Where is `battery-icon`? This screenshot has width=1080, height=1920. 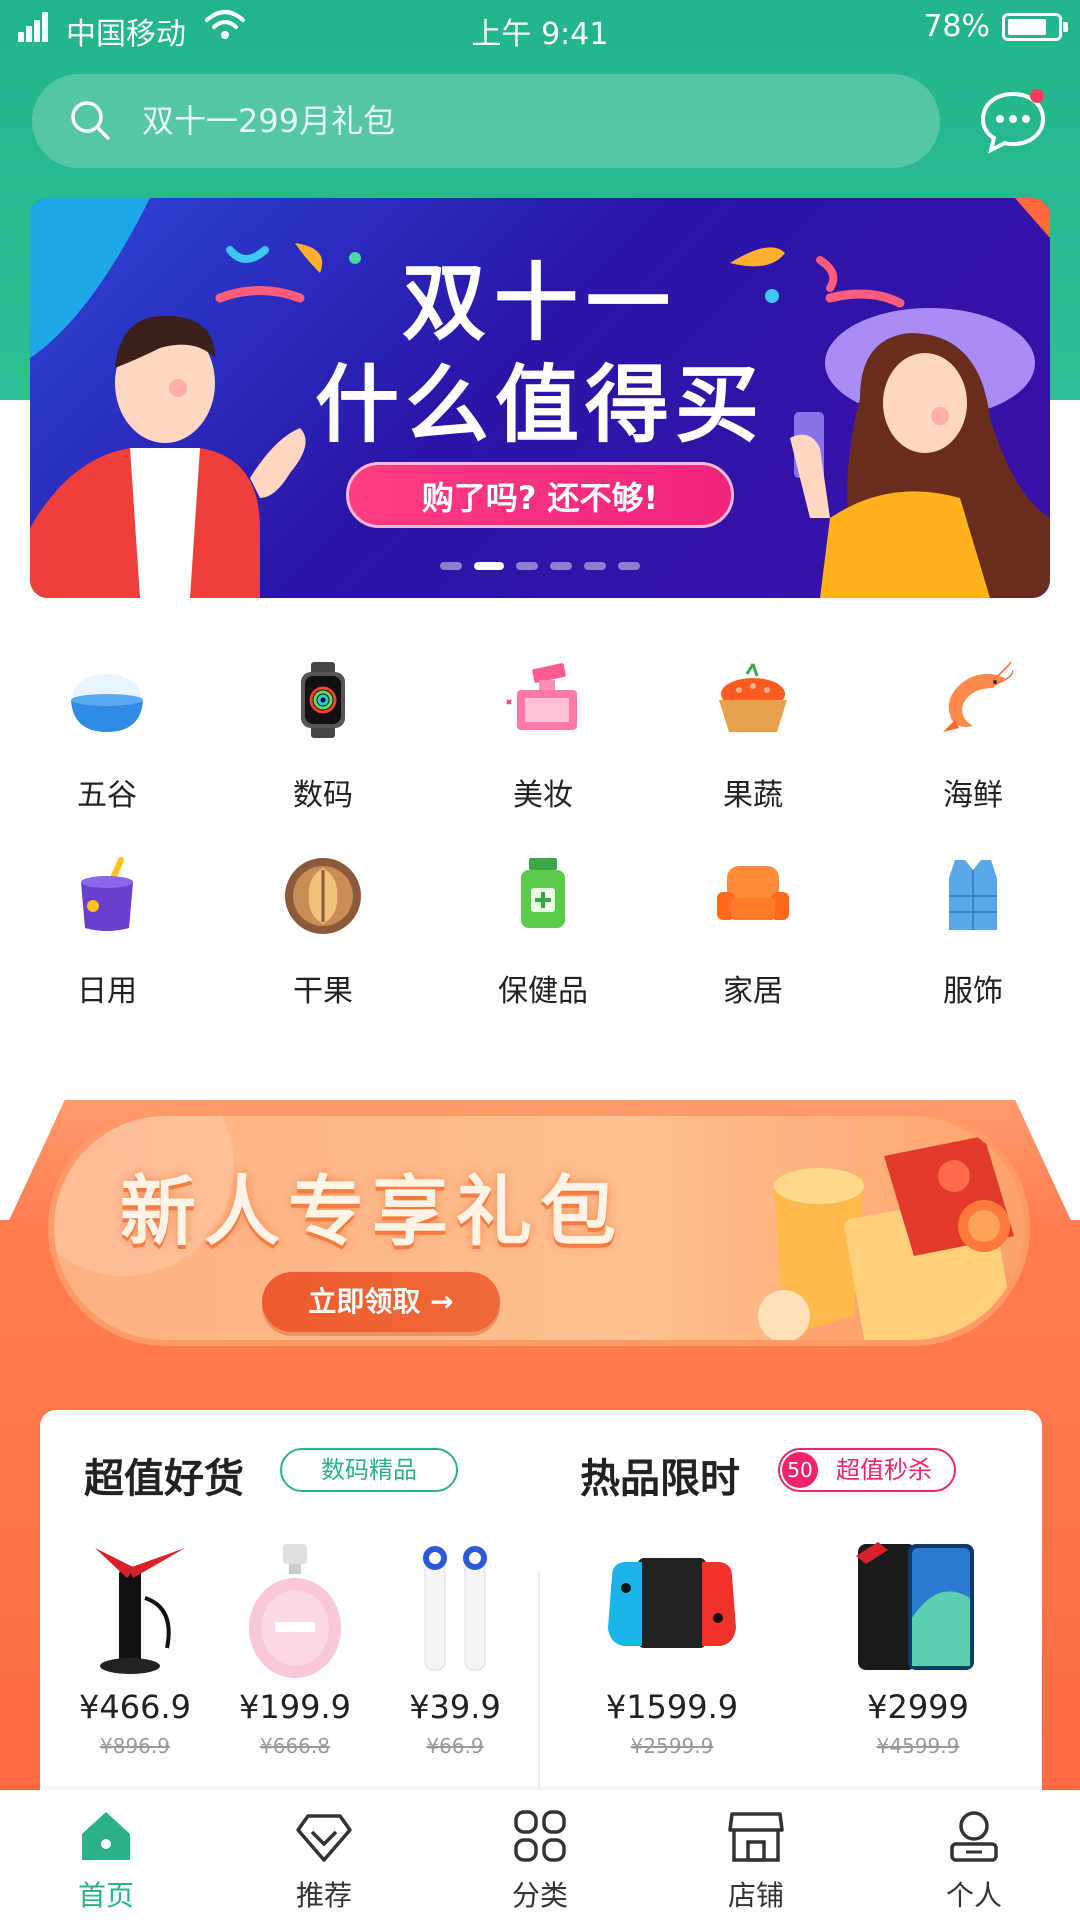
battery-icon is located at coordinates (1035, 27).